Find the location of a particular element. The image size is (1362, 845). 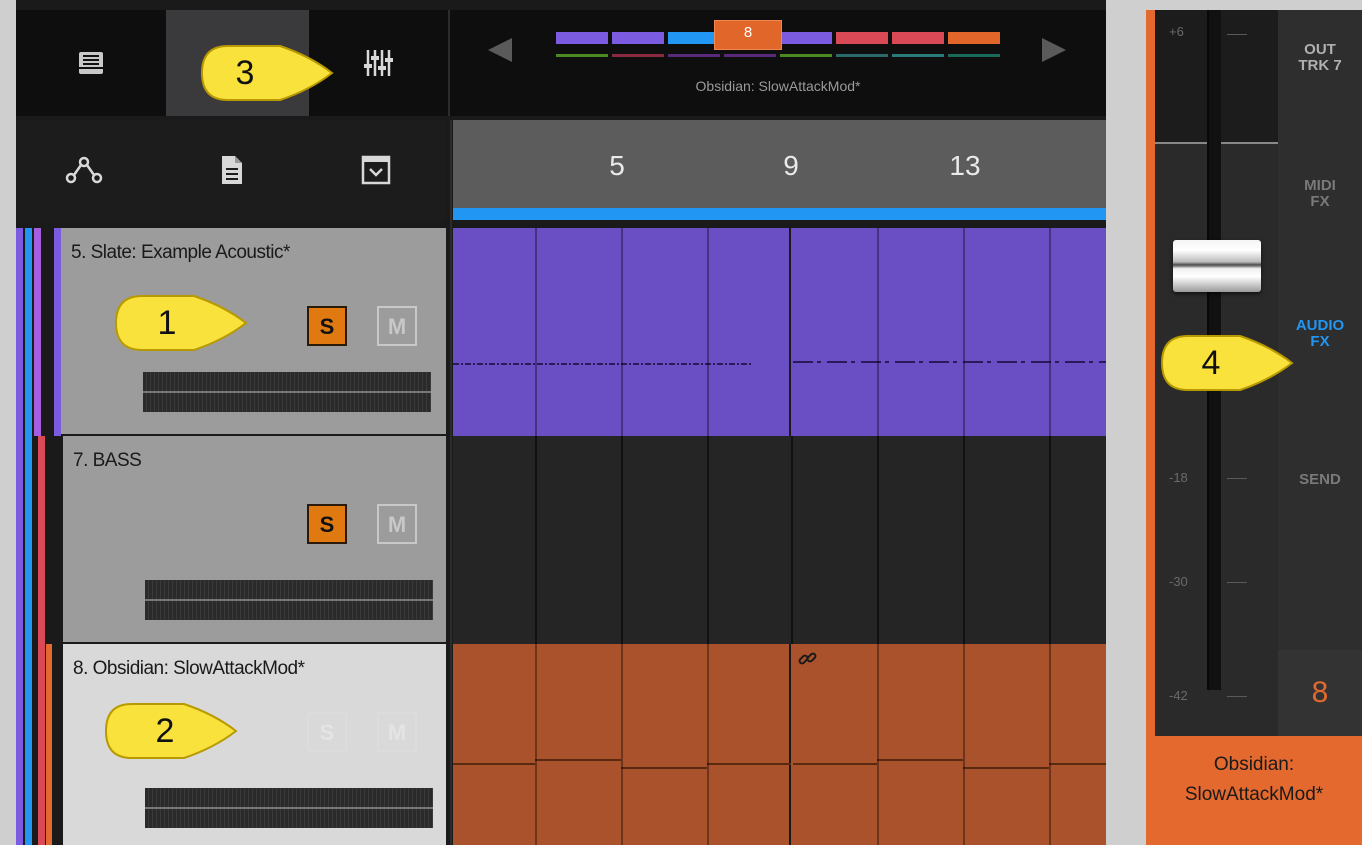

track-name: 8. Obsidian: SlowAttackMod* is located at coordinates (189, 668).